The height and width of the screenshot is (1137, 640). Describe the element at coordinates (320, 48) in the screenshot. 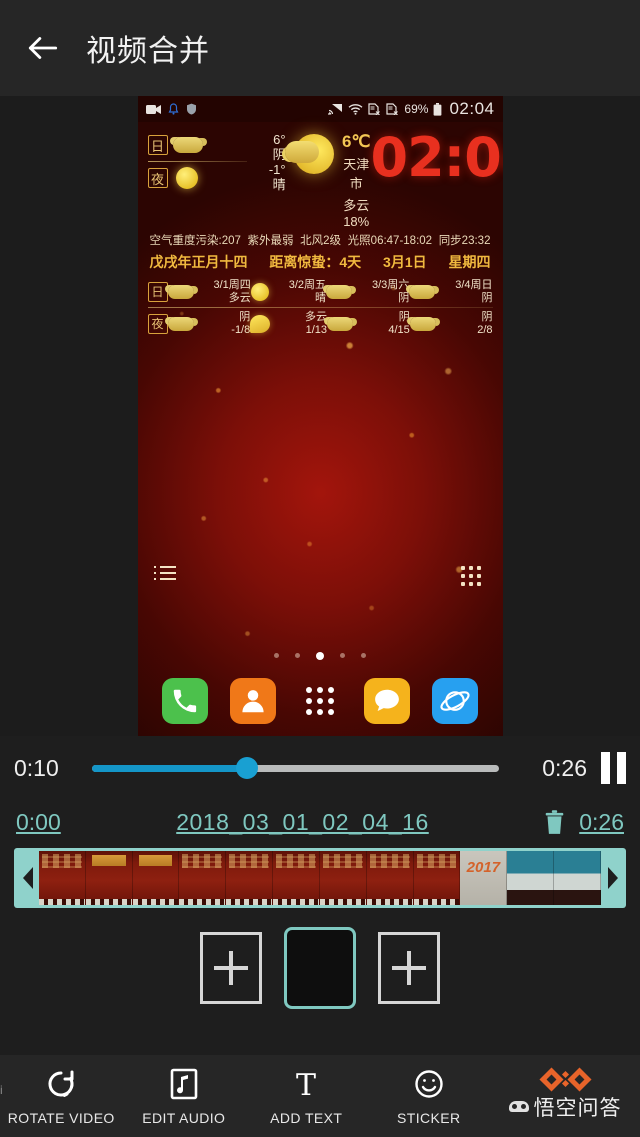

I see `app-header: 视频合并` at that location.